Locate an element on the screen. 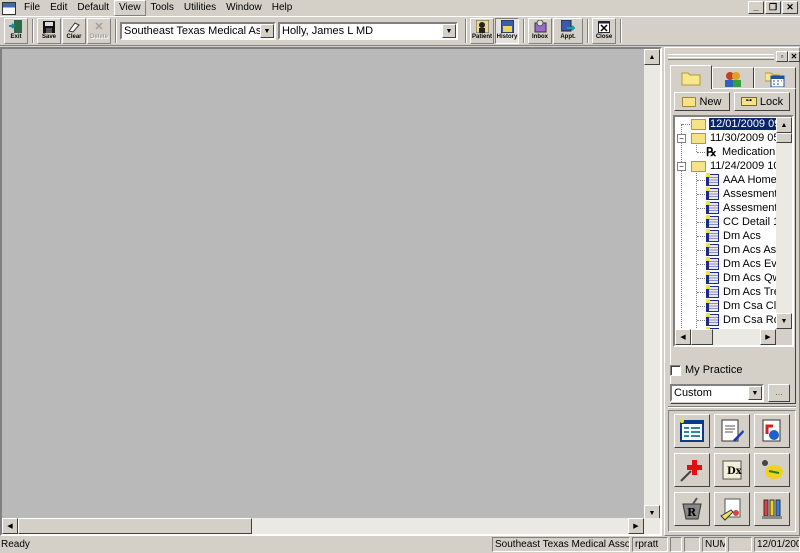 The width and height of the screenshot is (800, 553). menu-file: File is located at coordinates (32, 8).